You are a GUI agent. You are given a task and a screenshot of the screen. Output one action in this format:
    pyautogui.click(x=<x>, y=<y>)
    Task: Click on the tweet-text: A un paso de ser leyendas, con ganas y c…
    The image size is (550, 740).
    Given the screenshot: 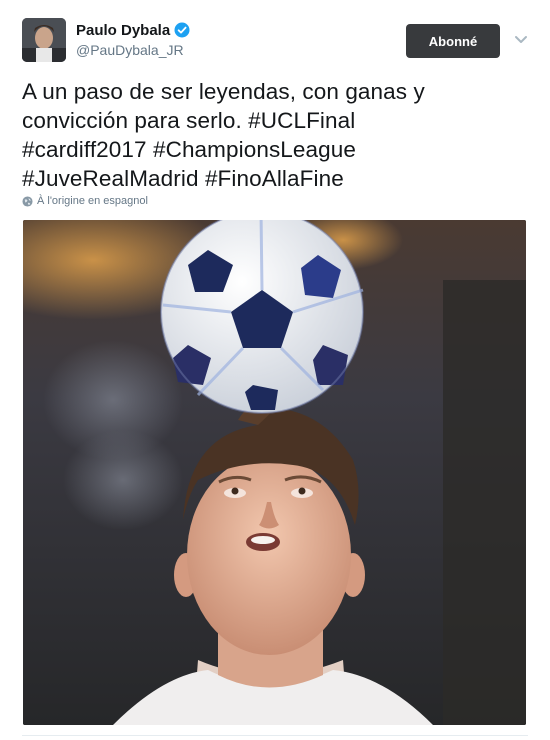 What is the action you would take?
    pyautogui.click(x=272, y=135)
    